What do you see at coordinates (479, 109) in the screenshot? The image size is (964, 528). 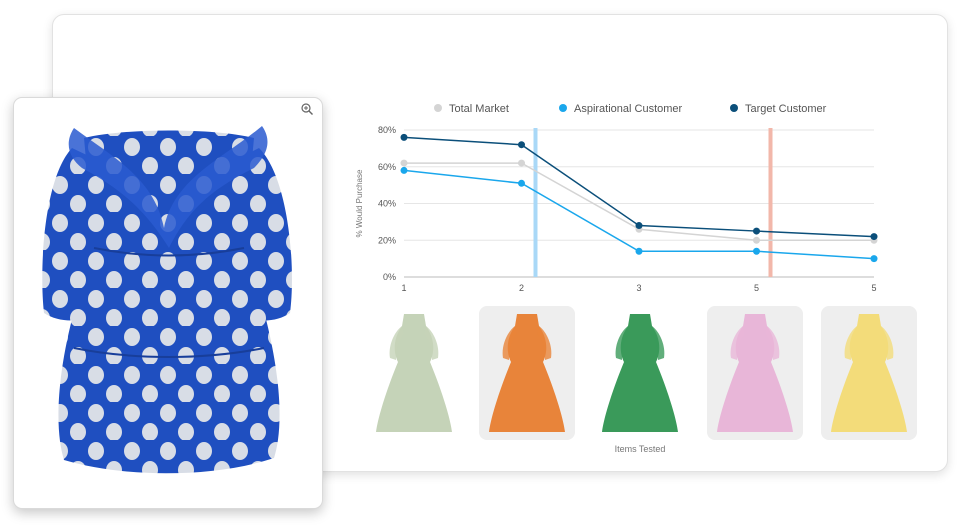 I see `legend-label: Total Market` at bounding box center [479, 109].